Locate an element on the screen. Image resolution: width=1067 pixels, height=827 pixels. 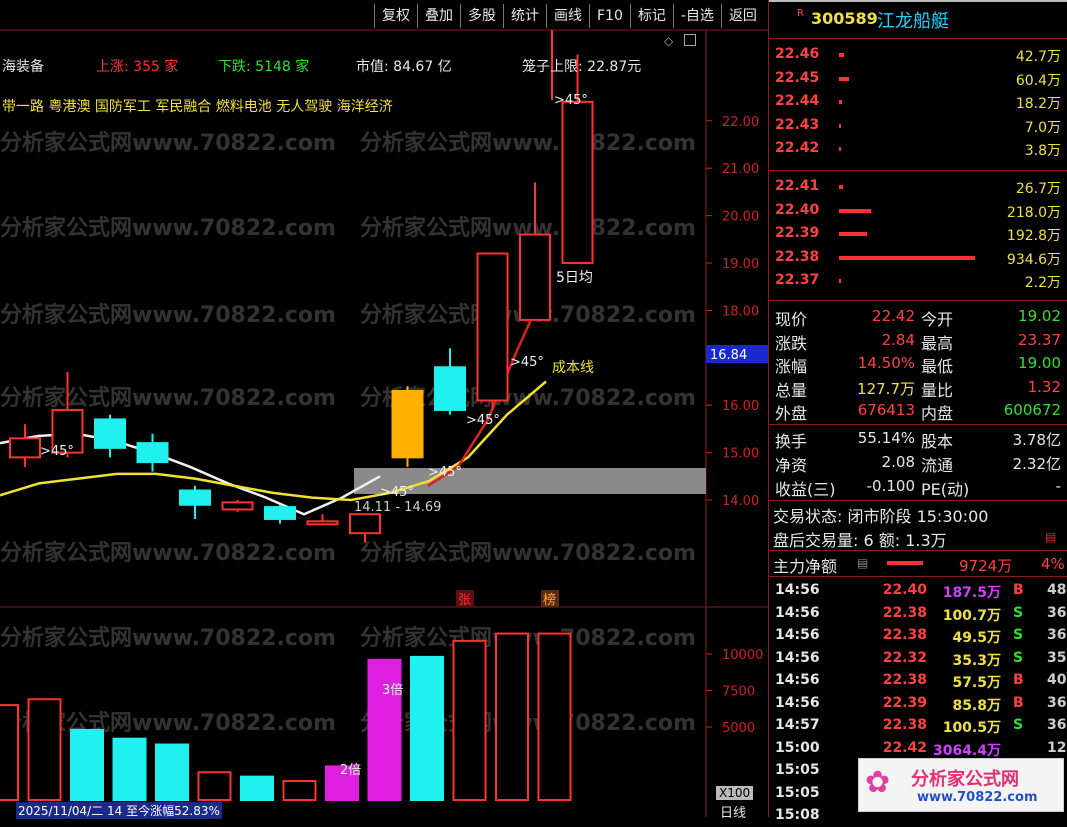
quote-value: 1.32 is located at coordinates (1044, 386).